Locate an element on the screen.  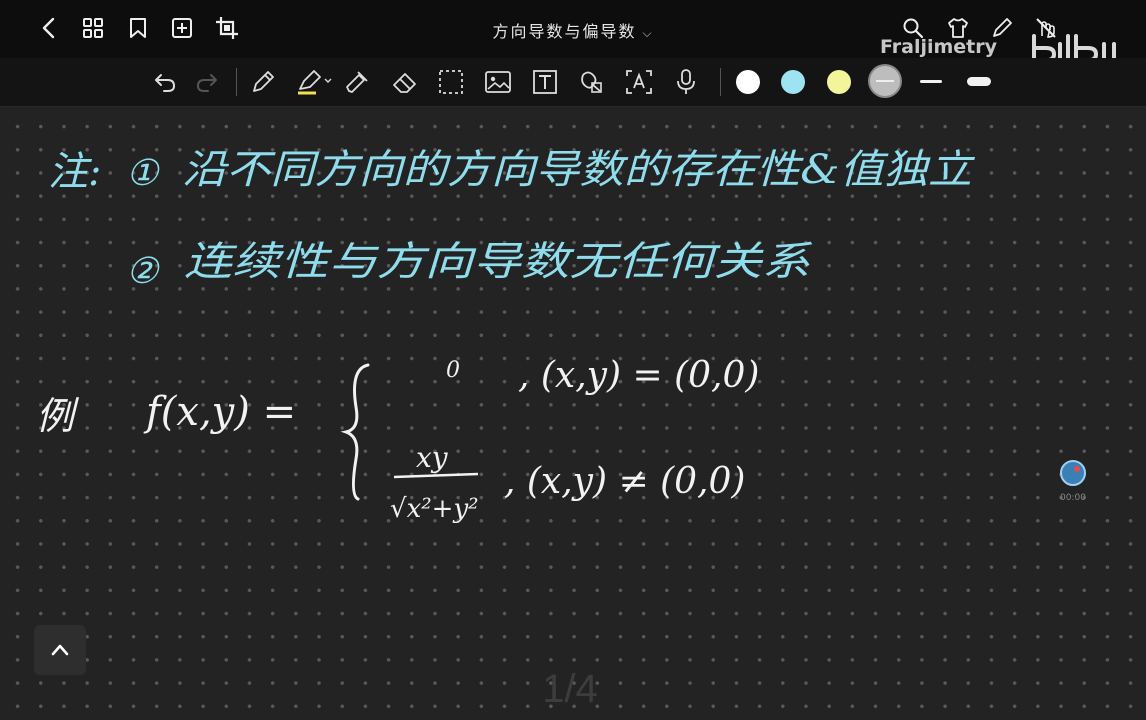
scroll-up-button is located at coordinates (60, 650).